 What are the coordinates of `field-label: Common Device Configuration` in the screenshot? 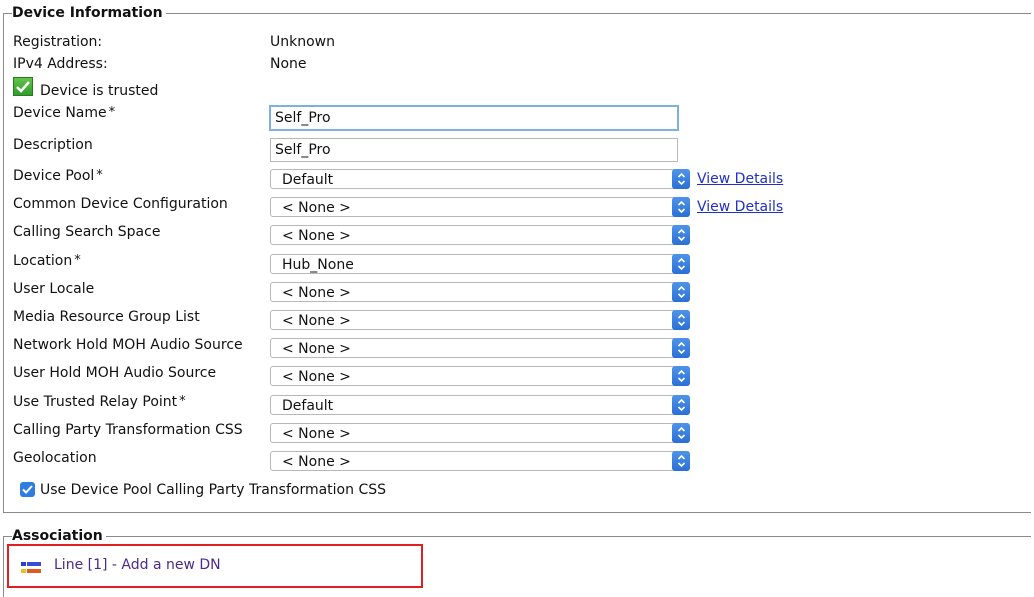 It's located at (120, 204).